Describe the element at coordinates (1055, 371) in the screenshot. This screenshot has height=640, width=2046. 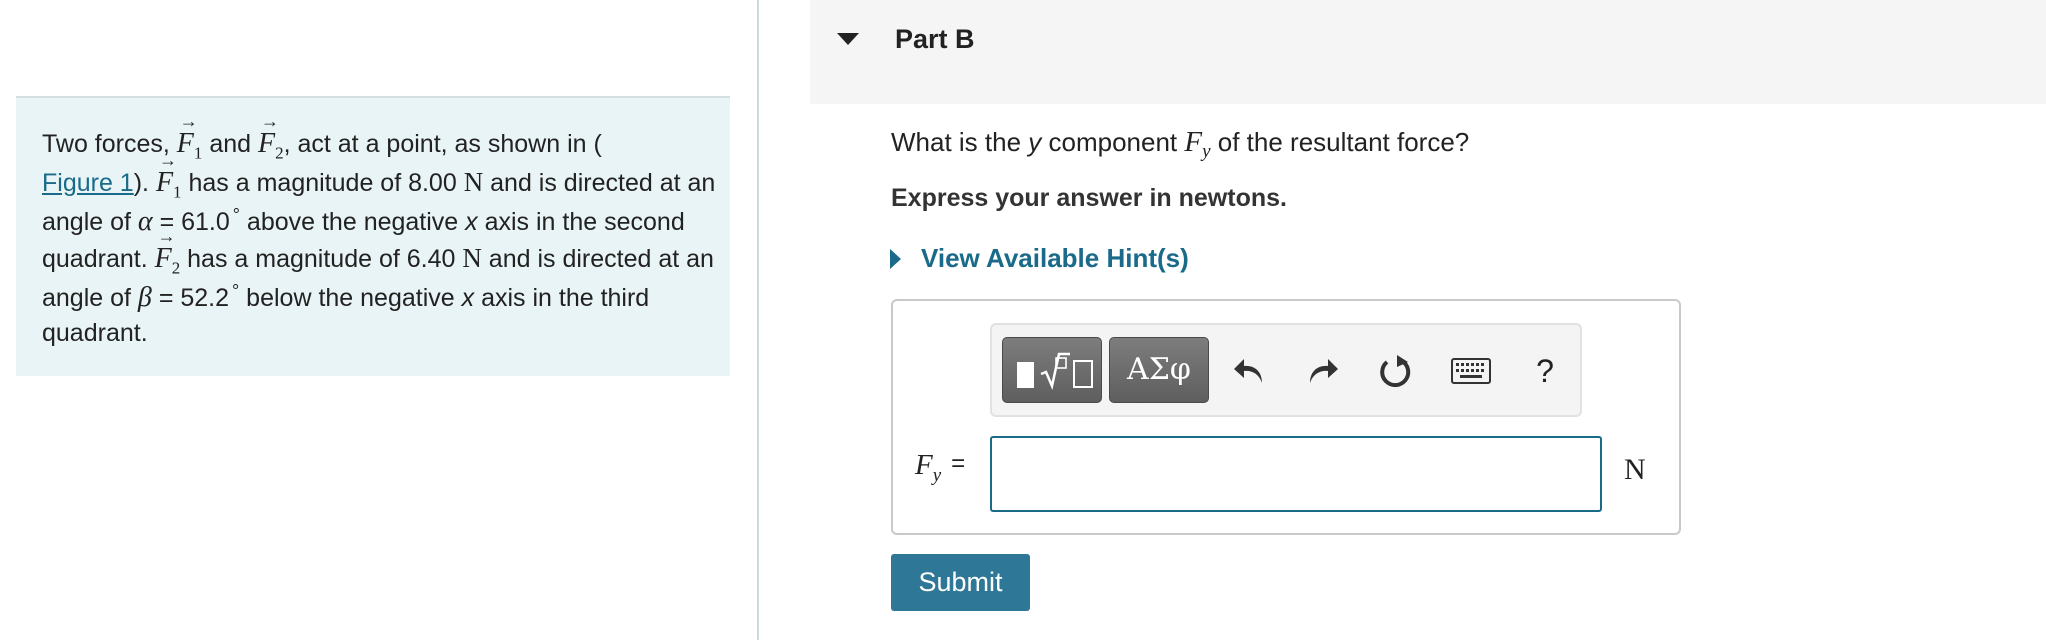
I see `sqrt-icon` at that location.